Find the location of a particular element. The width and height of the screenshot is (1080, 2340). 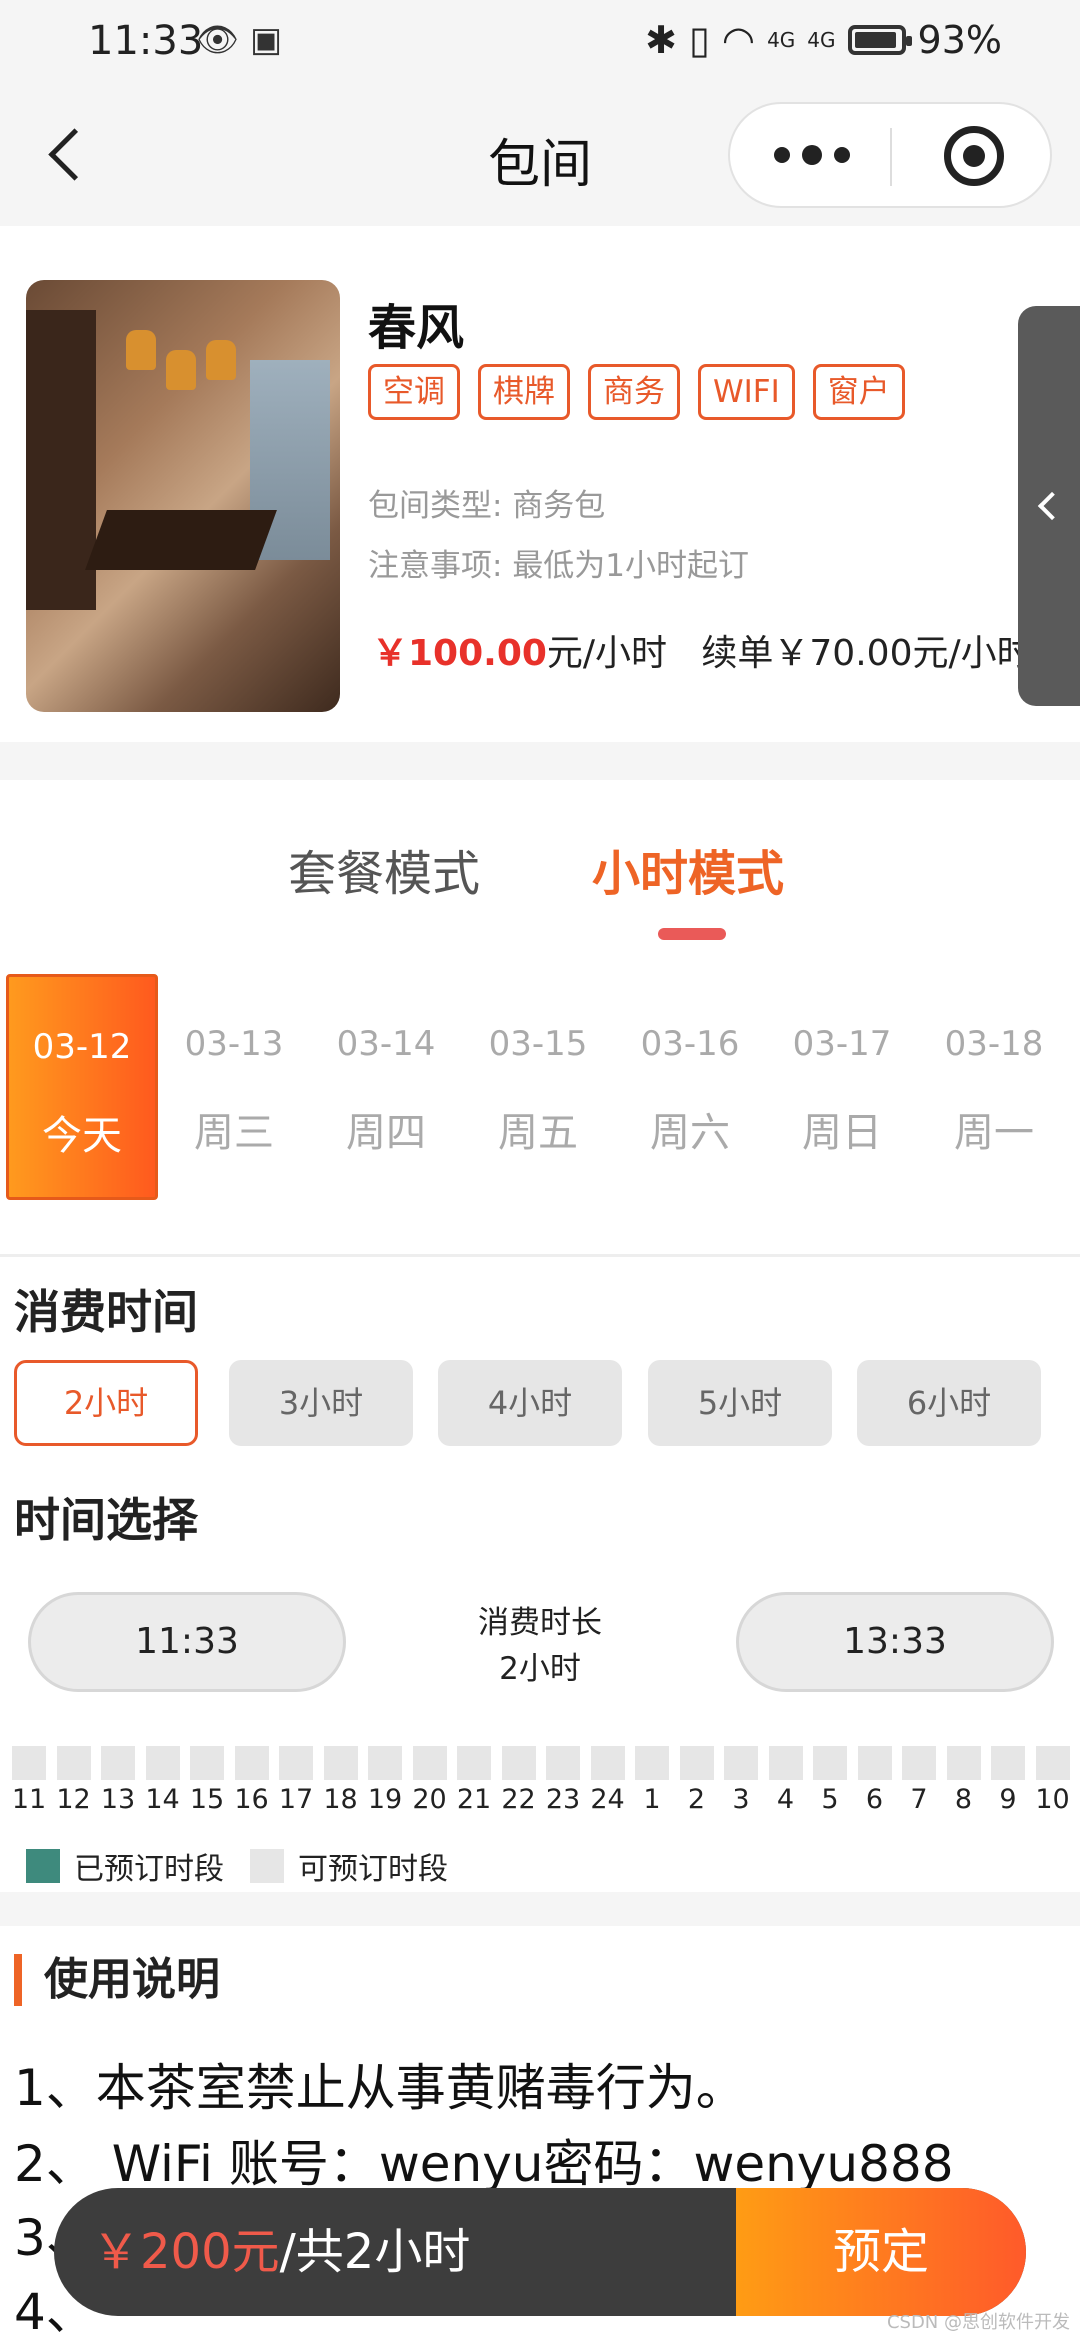

timeline-hour-label: 11 is located at coordinates (29, 1799).